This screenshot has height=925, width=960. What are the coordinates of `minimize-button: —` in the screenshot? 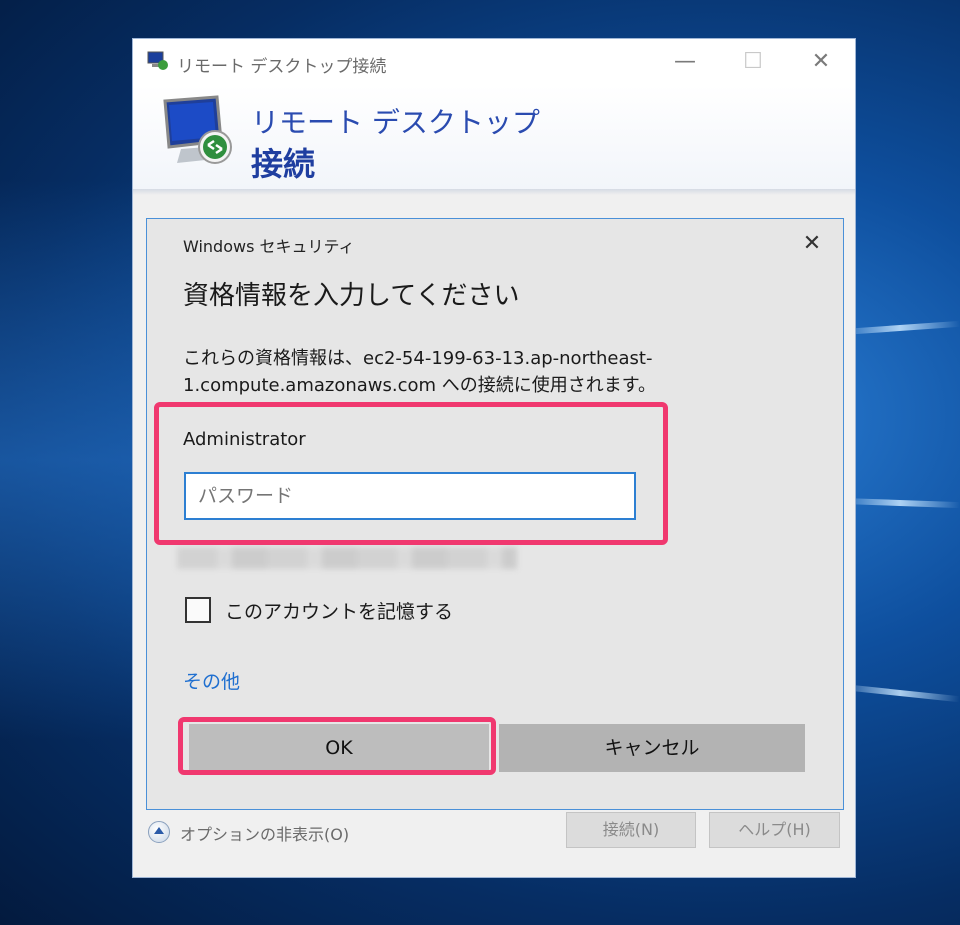 It's located at (685, 62).